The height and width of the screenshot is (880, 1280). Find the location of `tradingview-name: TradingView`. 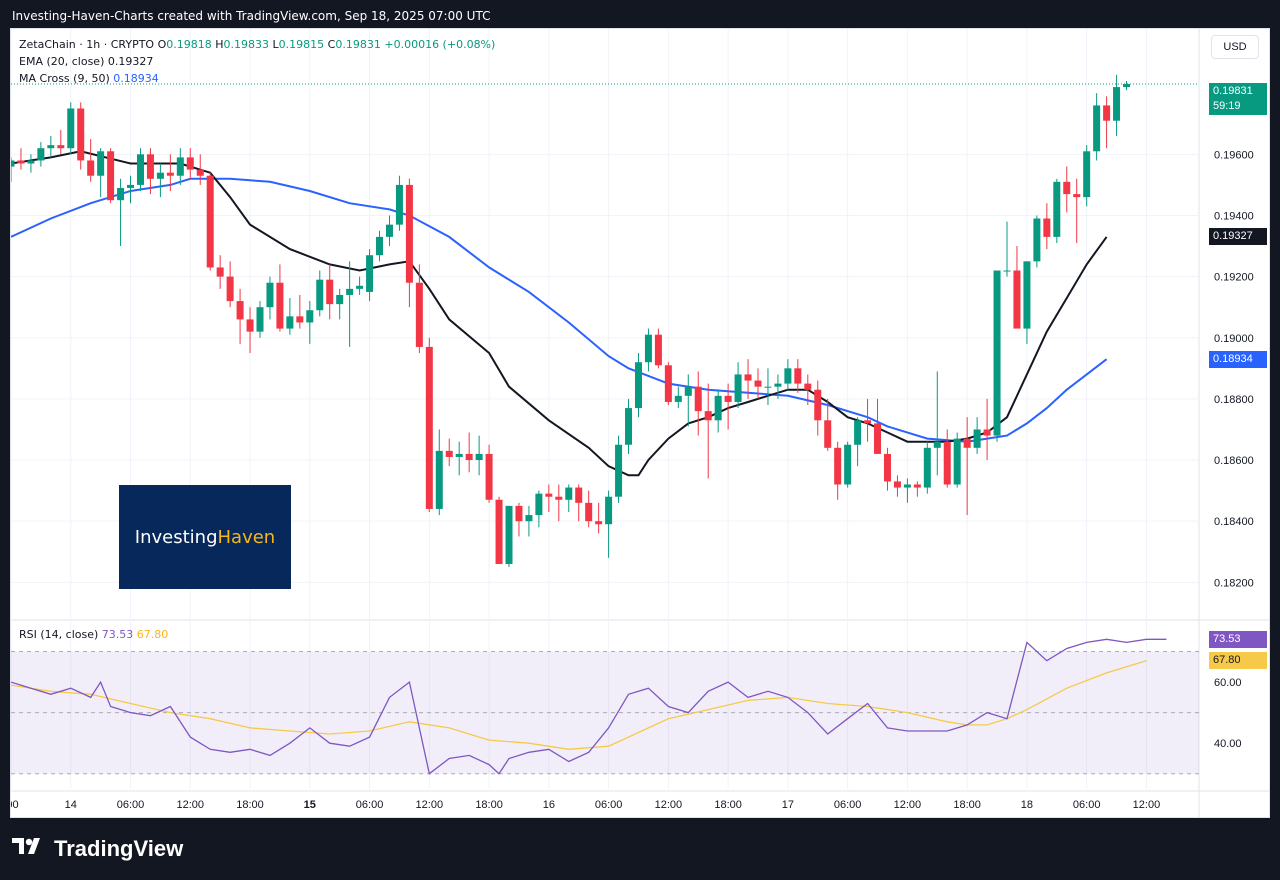

tradingview-name: TradingView is located at coordinates (119, 848).